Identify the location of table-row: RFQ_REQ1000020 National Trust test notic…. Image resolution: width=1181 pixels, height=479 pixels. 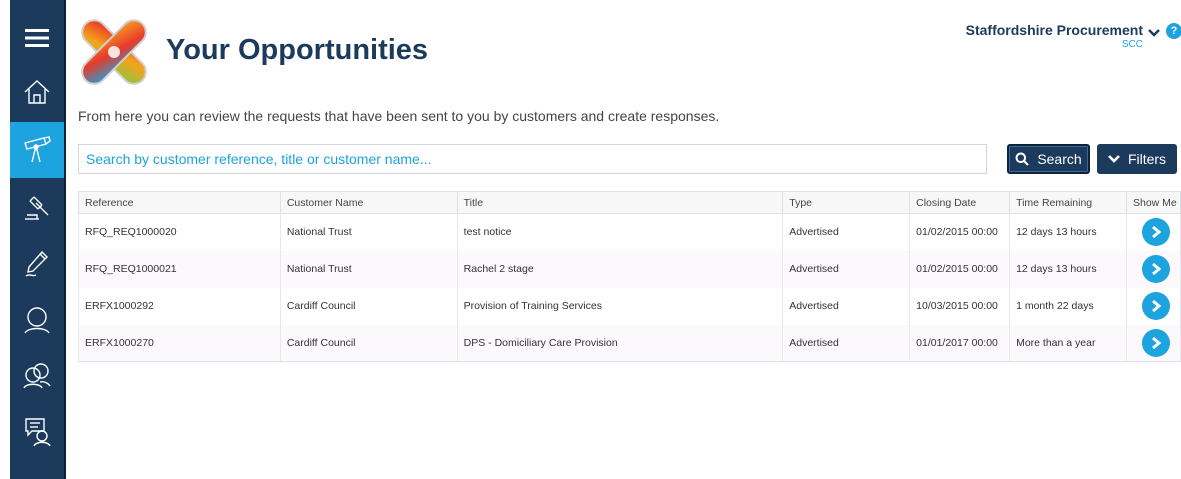
(629, 232).